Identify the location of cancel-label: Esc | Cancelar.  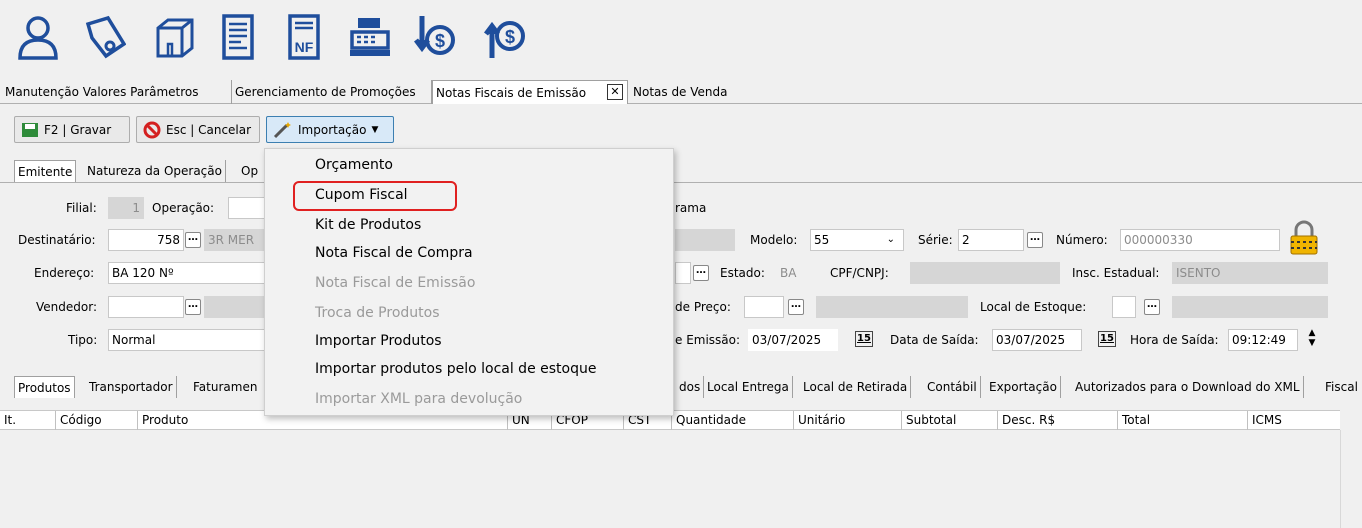
(209, 129).